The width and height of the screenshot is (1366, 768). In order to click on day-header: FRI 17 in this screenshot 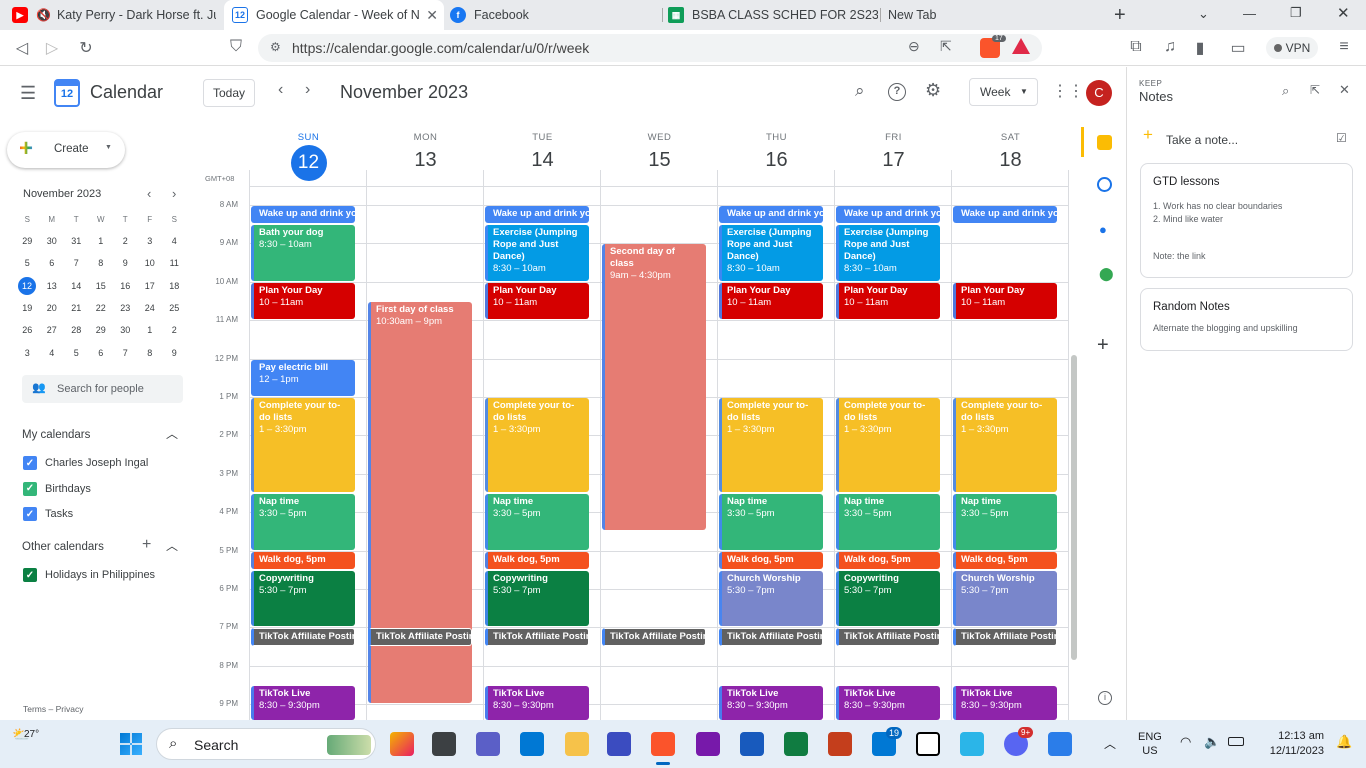, I will do `click(893, 152)`.